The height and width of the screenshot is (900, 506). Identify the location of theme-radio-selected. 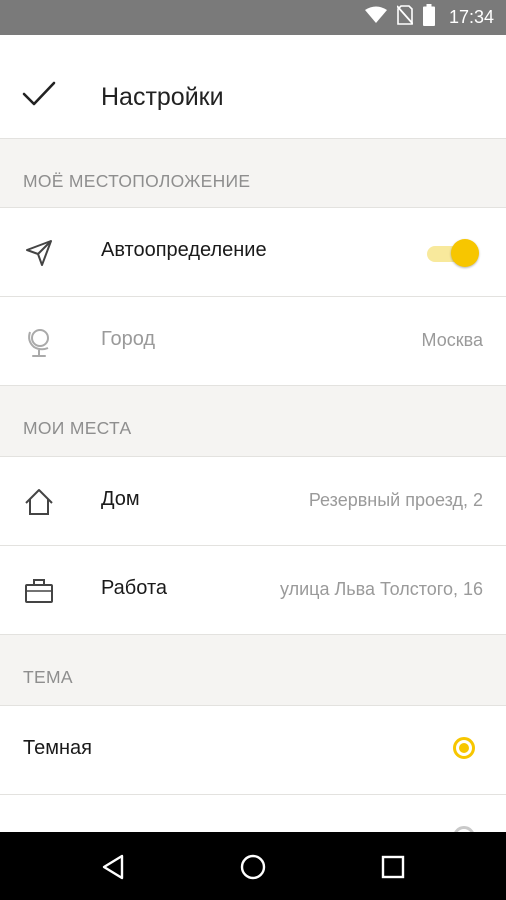
(464, 748).